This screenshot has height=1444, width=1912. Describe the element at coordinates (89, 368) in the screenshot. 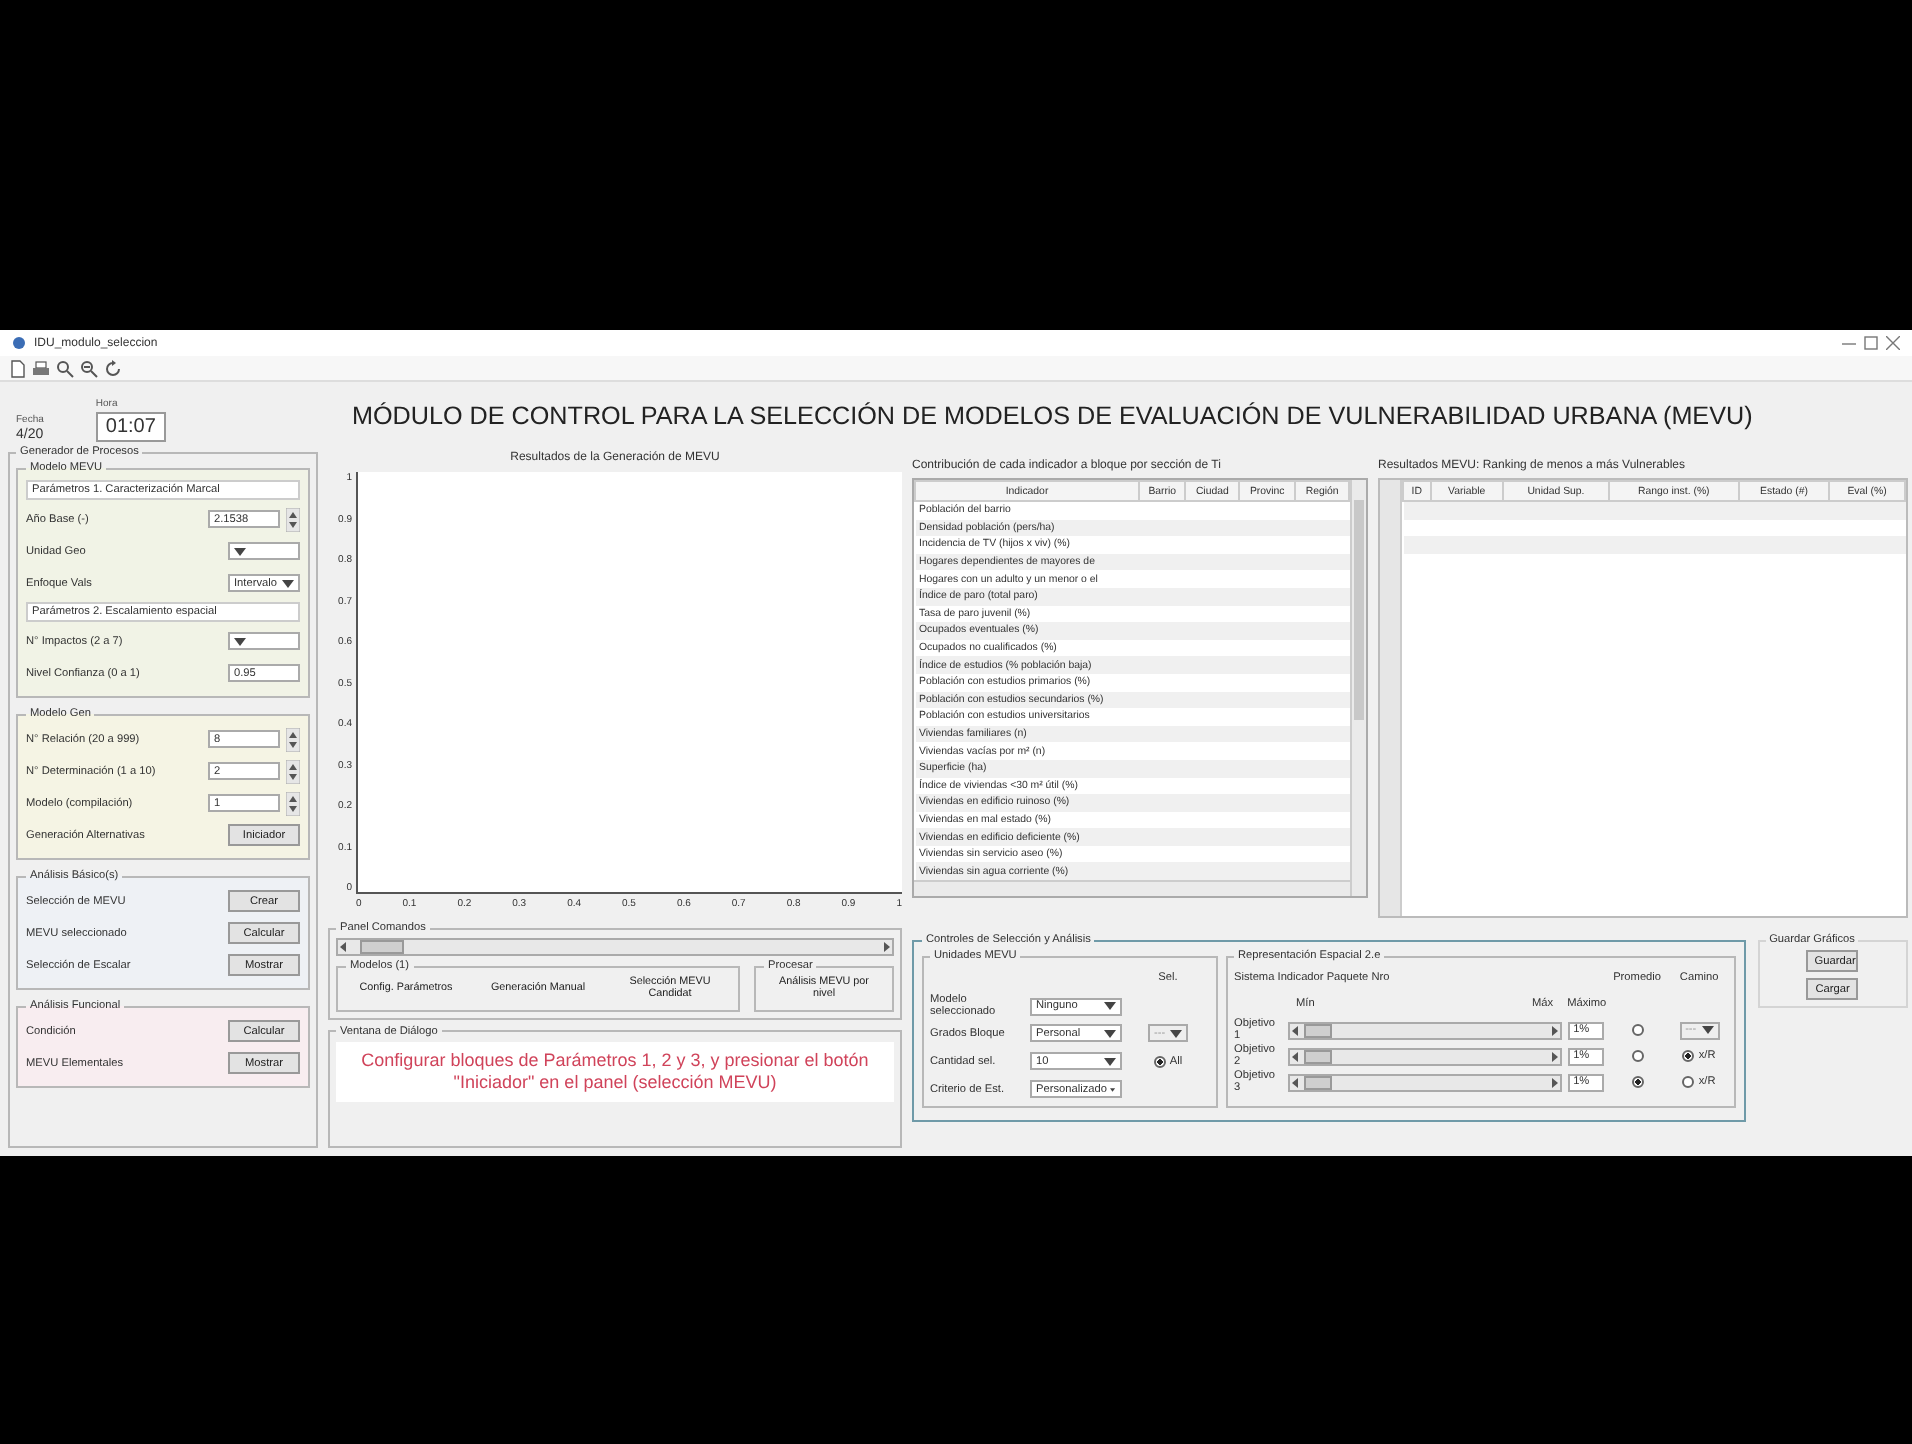

I see `zoom-out-icon` at that location.